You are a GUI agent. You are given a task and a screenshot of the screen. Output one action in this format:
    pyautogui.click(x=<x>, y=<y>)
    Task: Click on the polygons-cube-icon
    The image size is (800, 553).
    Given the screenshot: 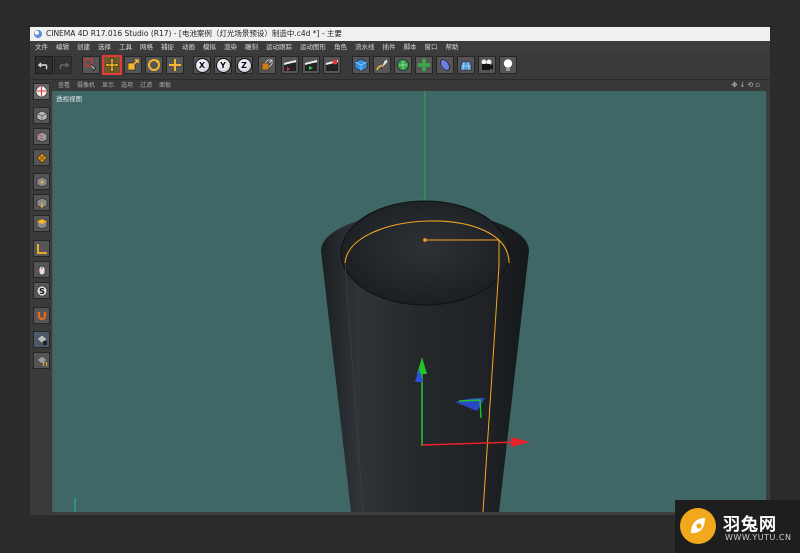 What is the action you would take?
    pyautogui.click(x=41, y=223)
    